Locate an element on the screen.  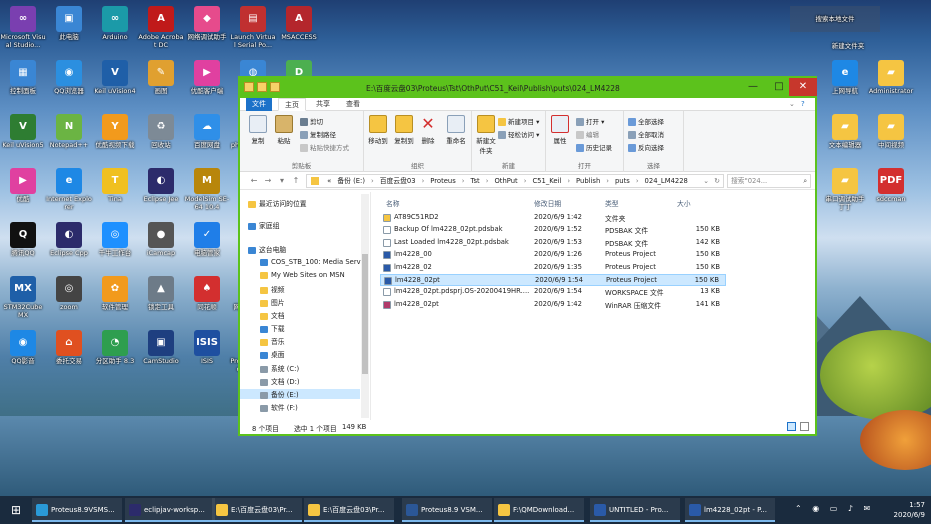
invert-selection-button: 反向选择 is located at coordinates (646, 147).